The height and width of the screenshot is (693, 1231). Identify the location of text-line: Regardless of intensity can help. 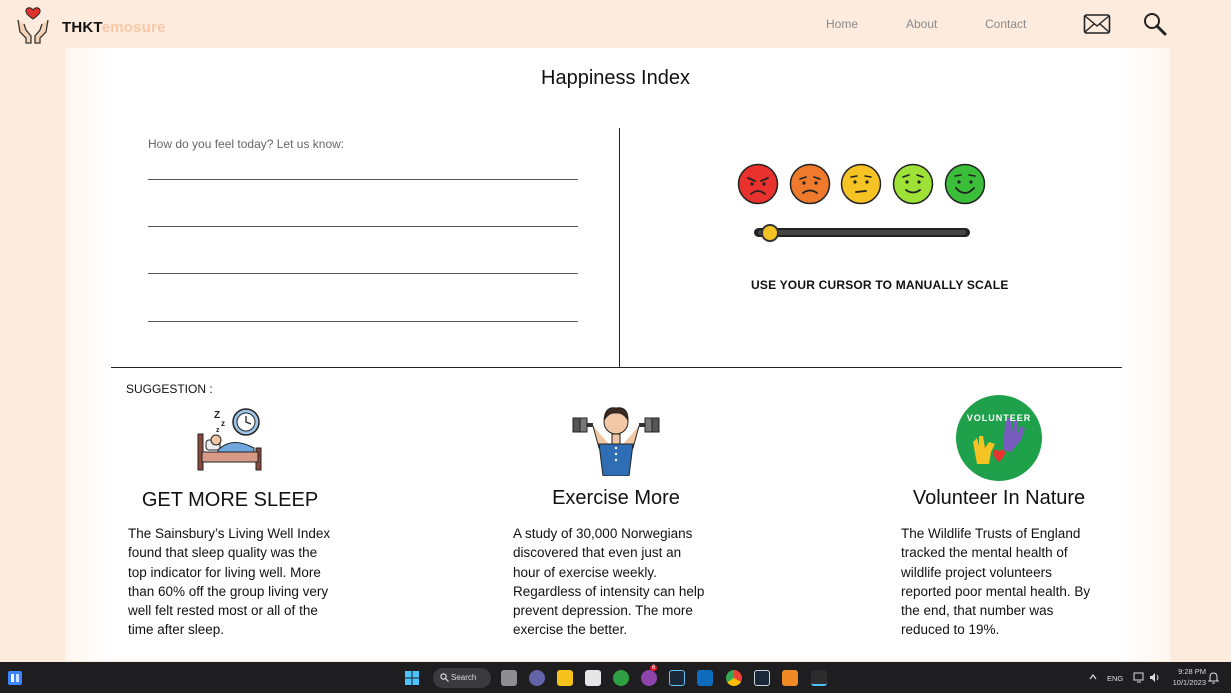
(609, 591).